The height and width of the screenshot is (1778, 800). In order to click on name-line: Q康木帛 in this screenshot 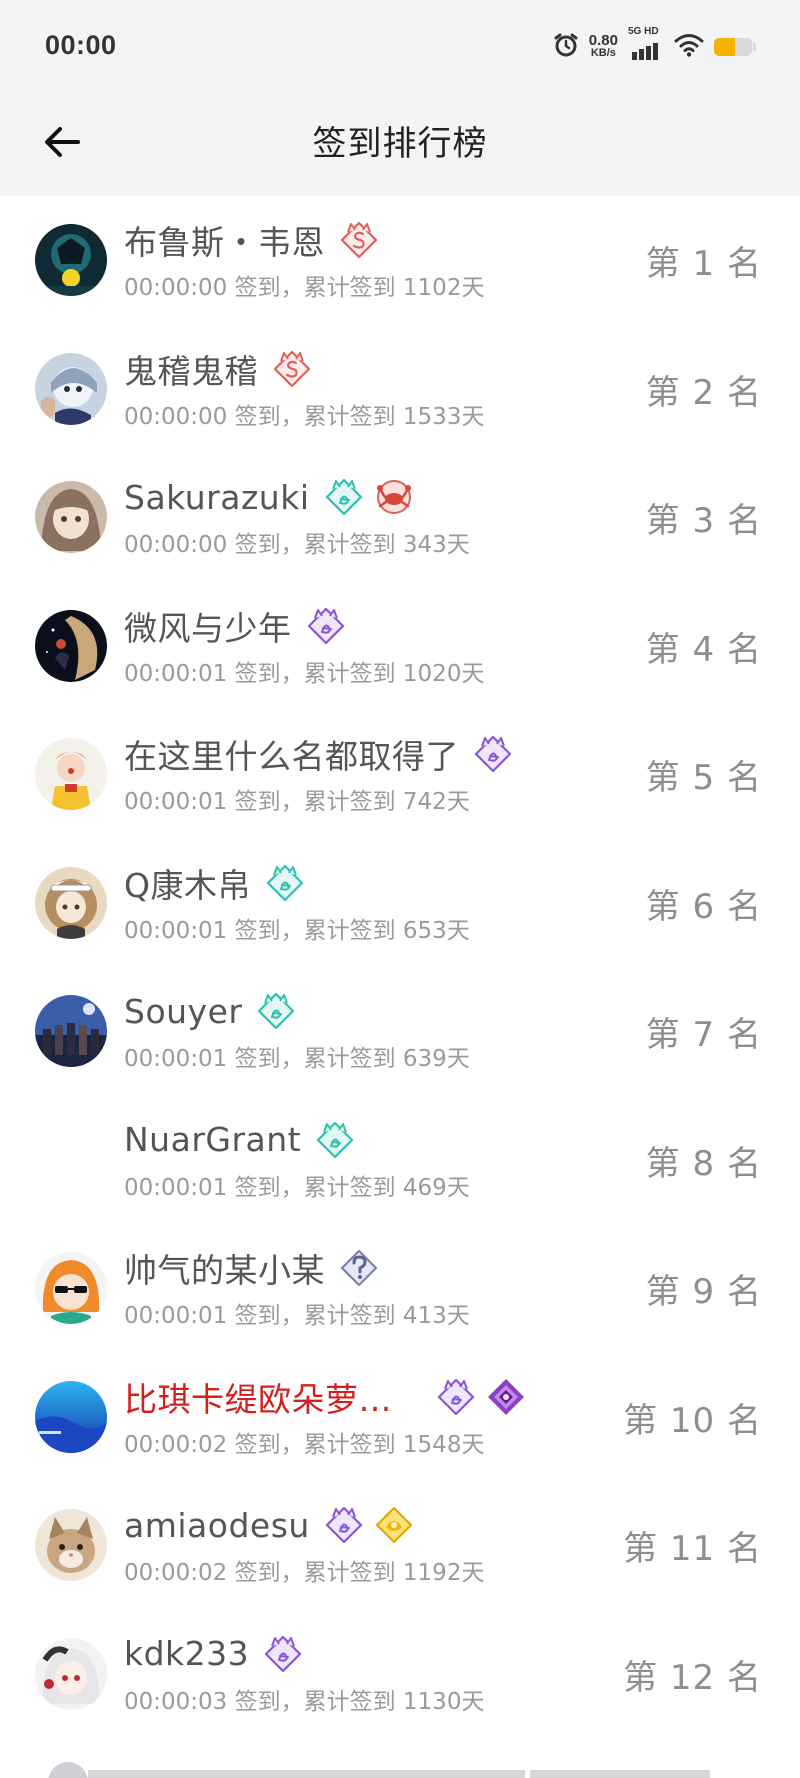, I will do `click(214, 883)`.